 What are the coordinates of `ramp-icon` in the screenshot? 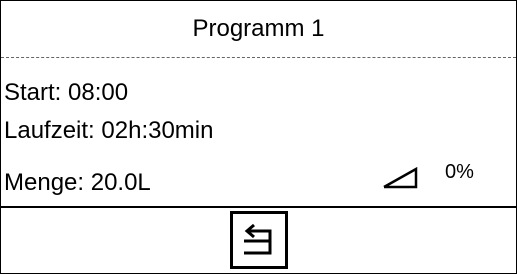 It's located at (400, 178).